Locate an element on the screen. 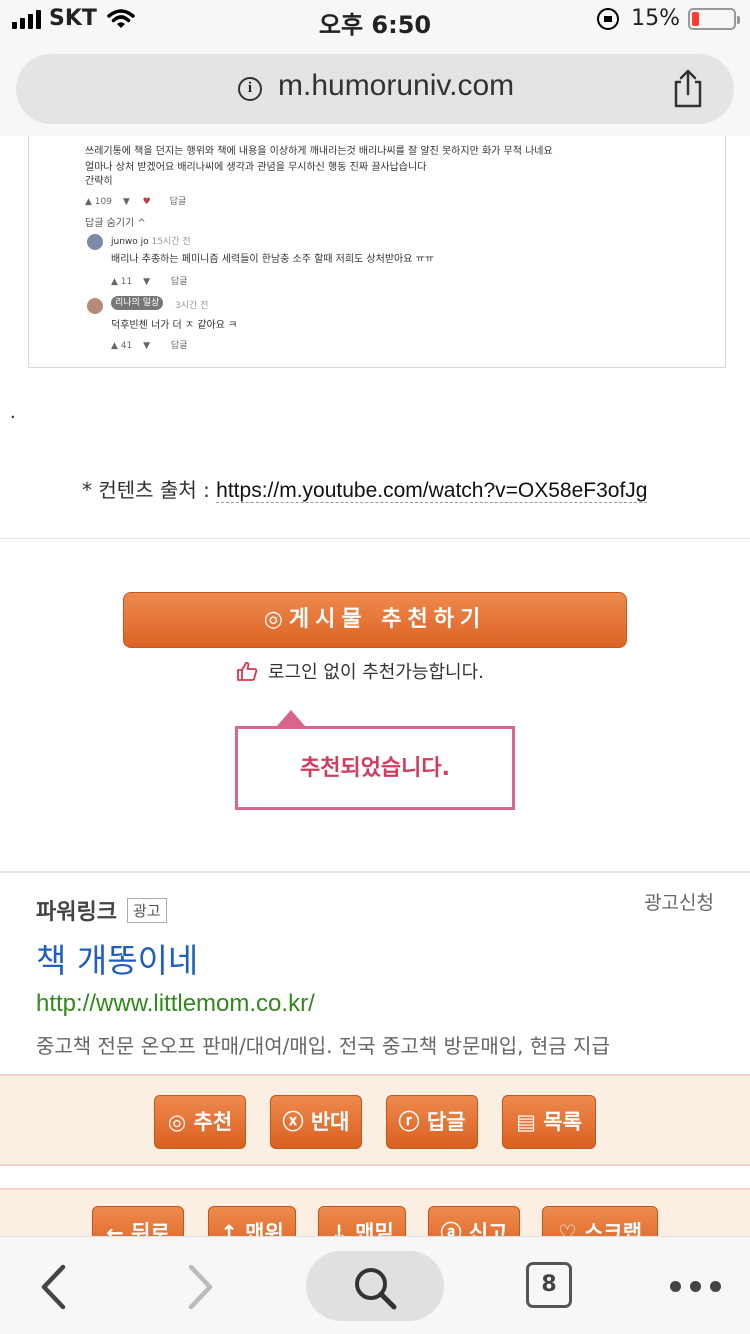 The height and width of the screenshot is (1334, 750). status-bar: SKT 오후 6:50 15% is located at coordinates (375, 20).